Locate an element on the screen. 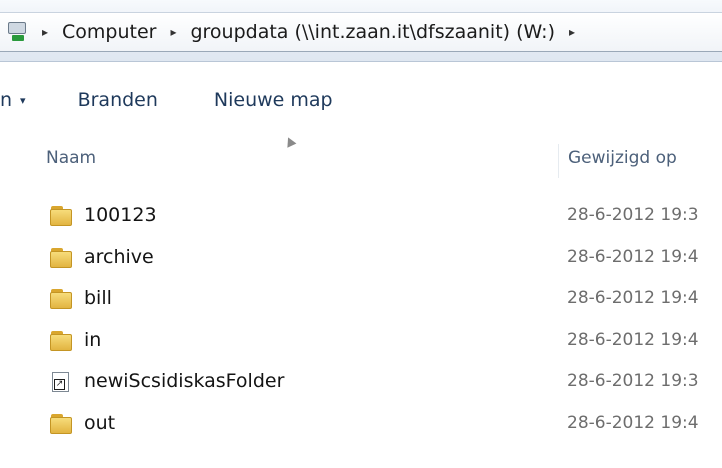  command-bar: n ▾ Branden Nieuwe map is located at coordinates (361, 100).